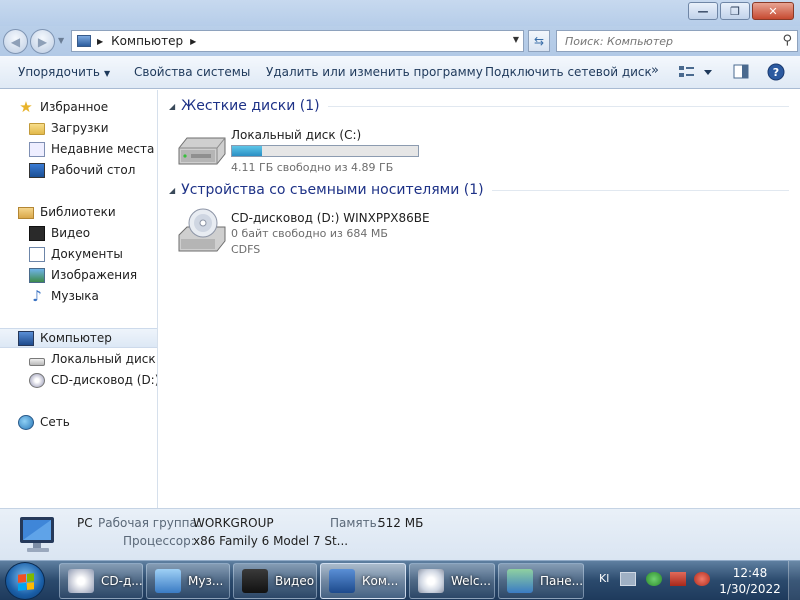 Image resolution: width=800 pixels, height=600 pixels. What do you see at coordinates (312, 167) in the screenshot?
I see `drive-c-free-space: 4.11 ГБ свободно из 4.89 ГБ` at bounding box center [312, 167].